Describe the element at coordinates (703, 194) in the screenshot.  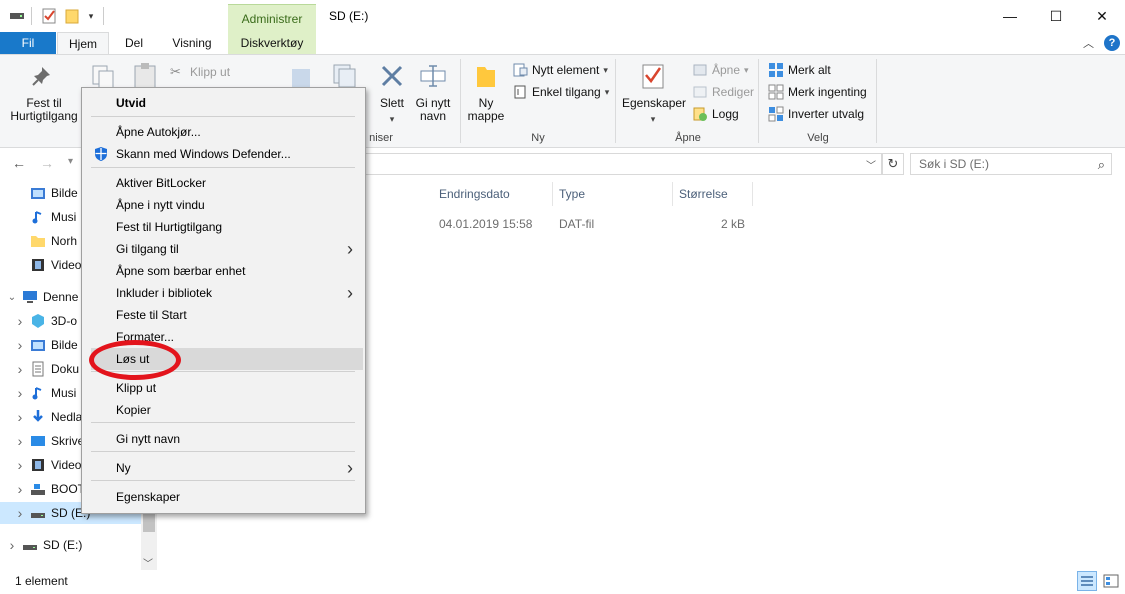
I see `column-header-size: Størrelse` at that location.